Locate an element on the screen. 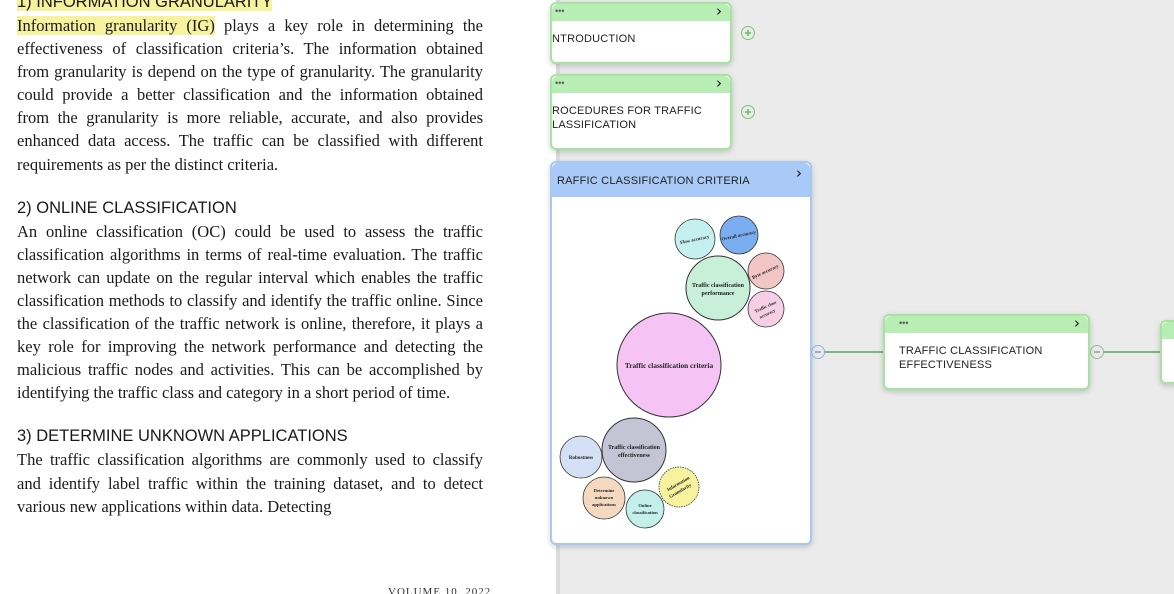 The height and width of the screenshot is (594, 1174). svg-text: applications is located at coordinates (604, 504).